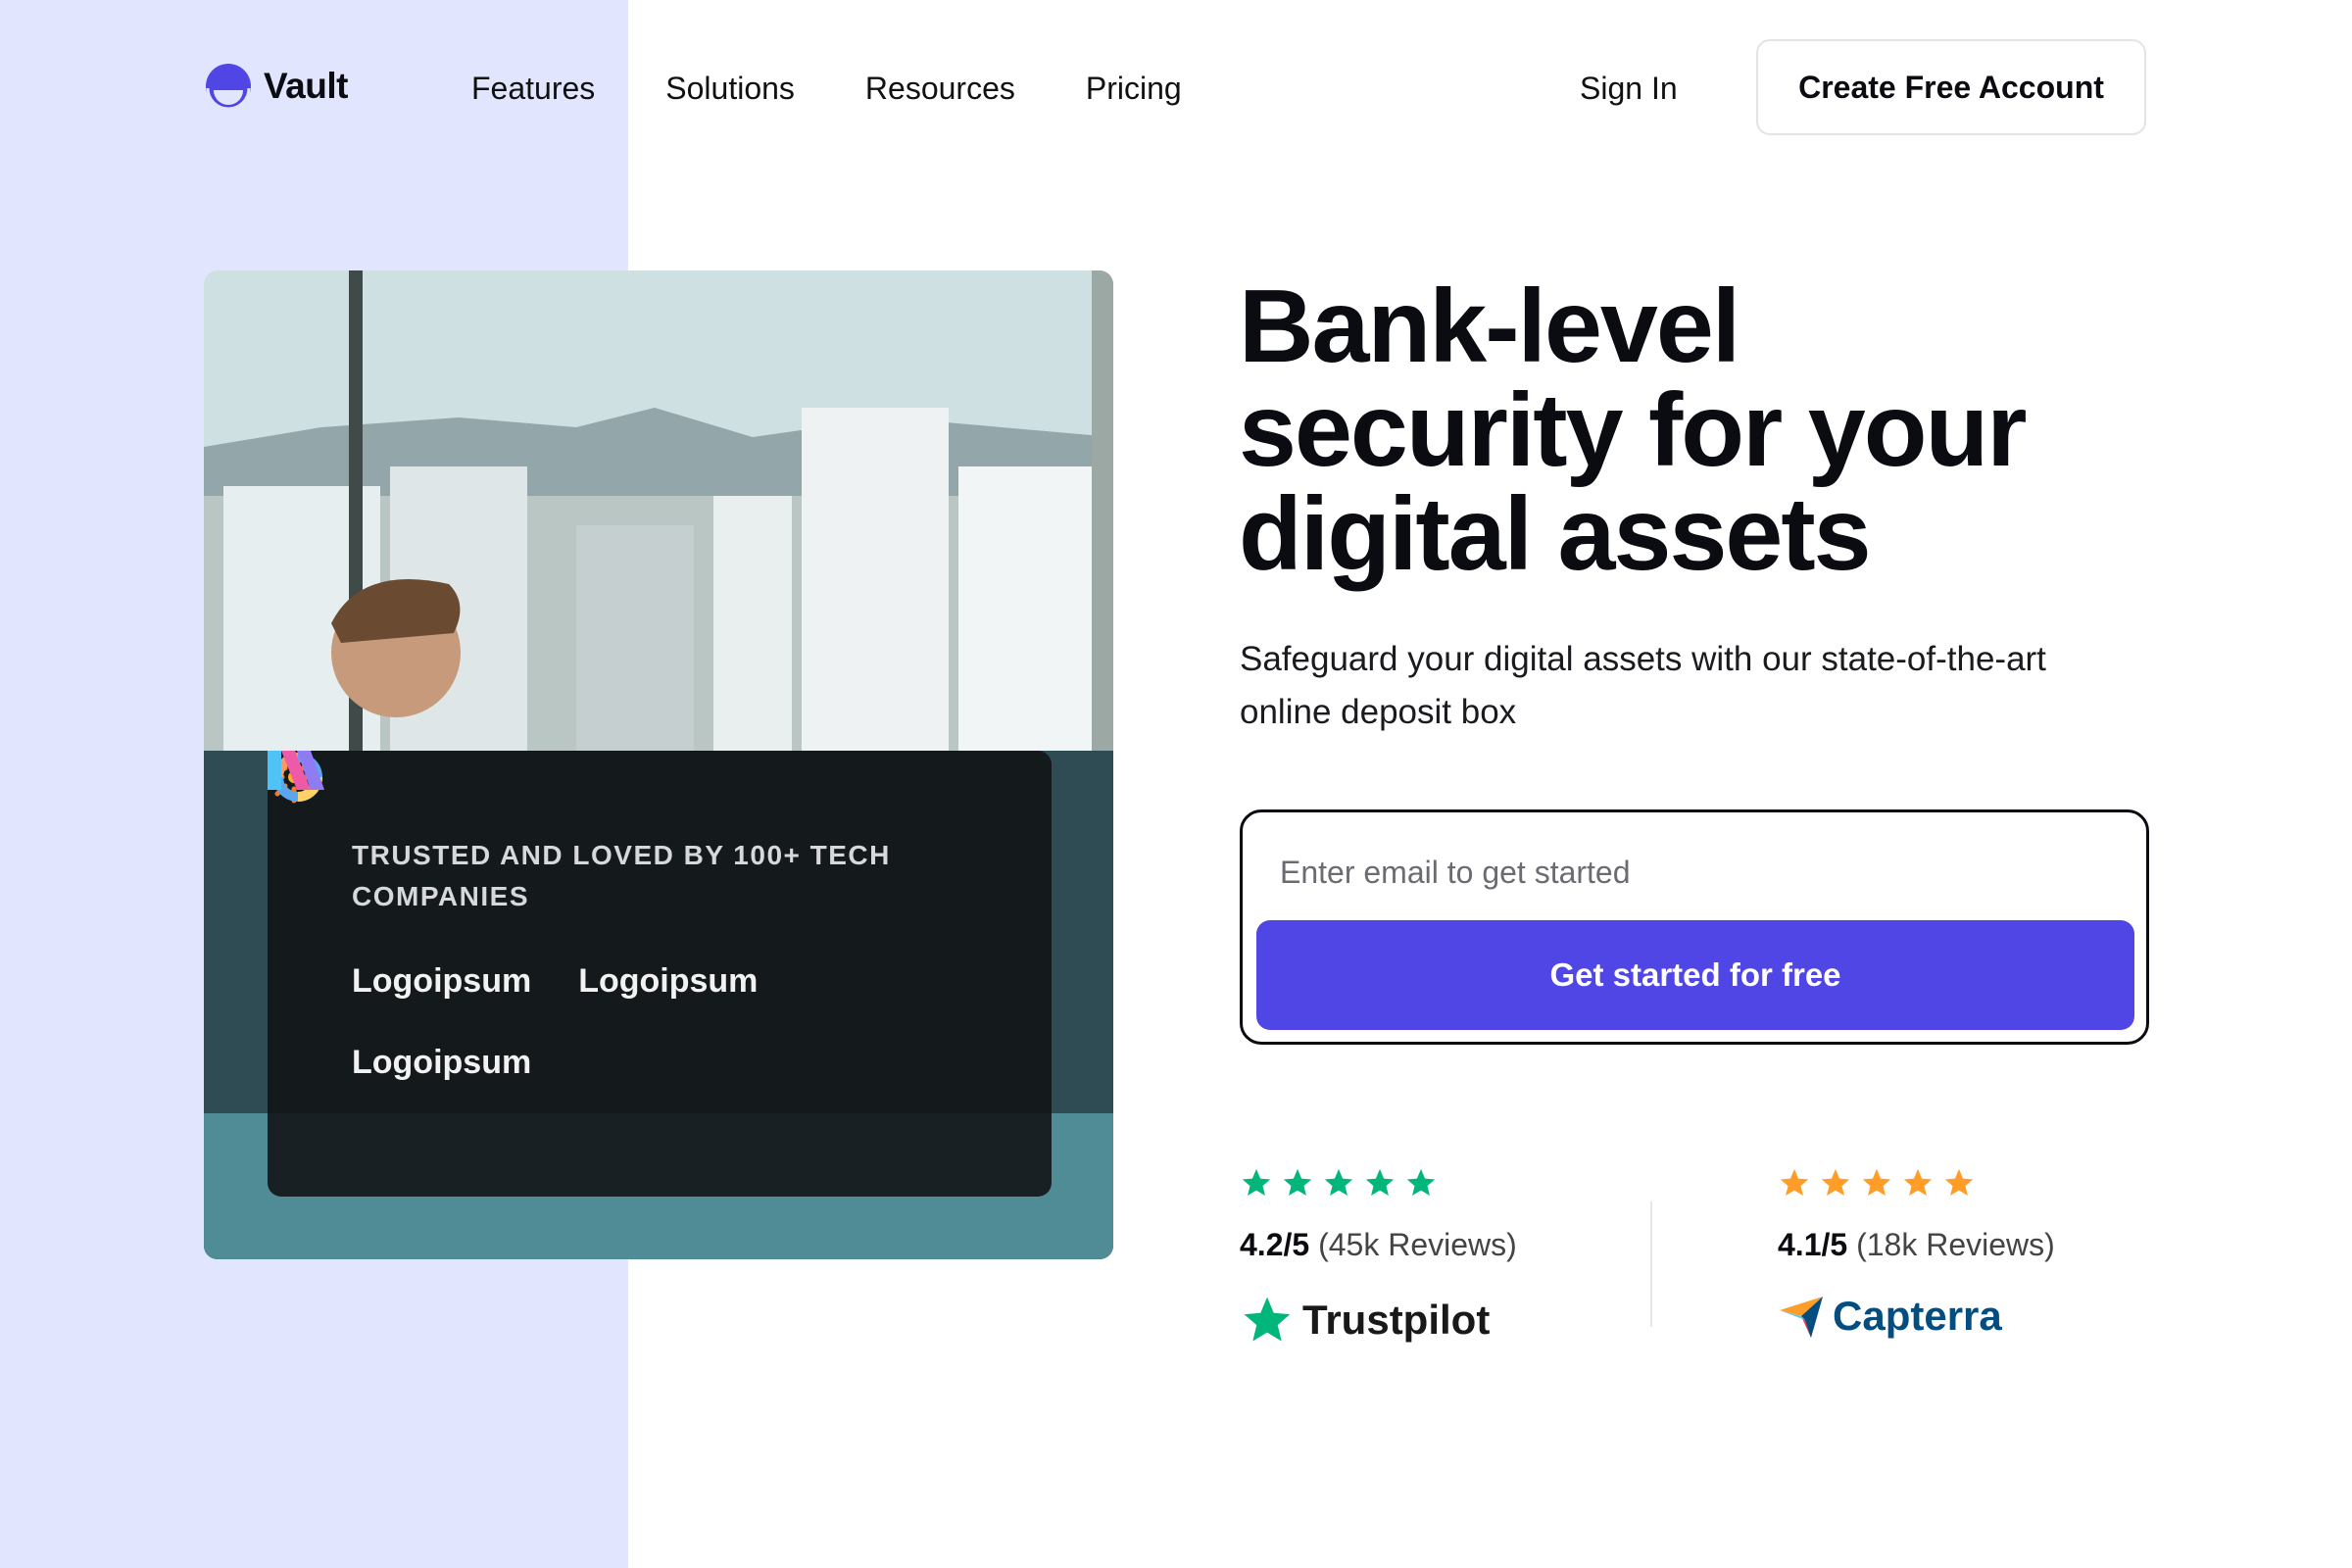  I want to click on main-nav: Features Solutions Resources Pricing, so click(826, 89).